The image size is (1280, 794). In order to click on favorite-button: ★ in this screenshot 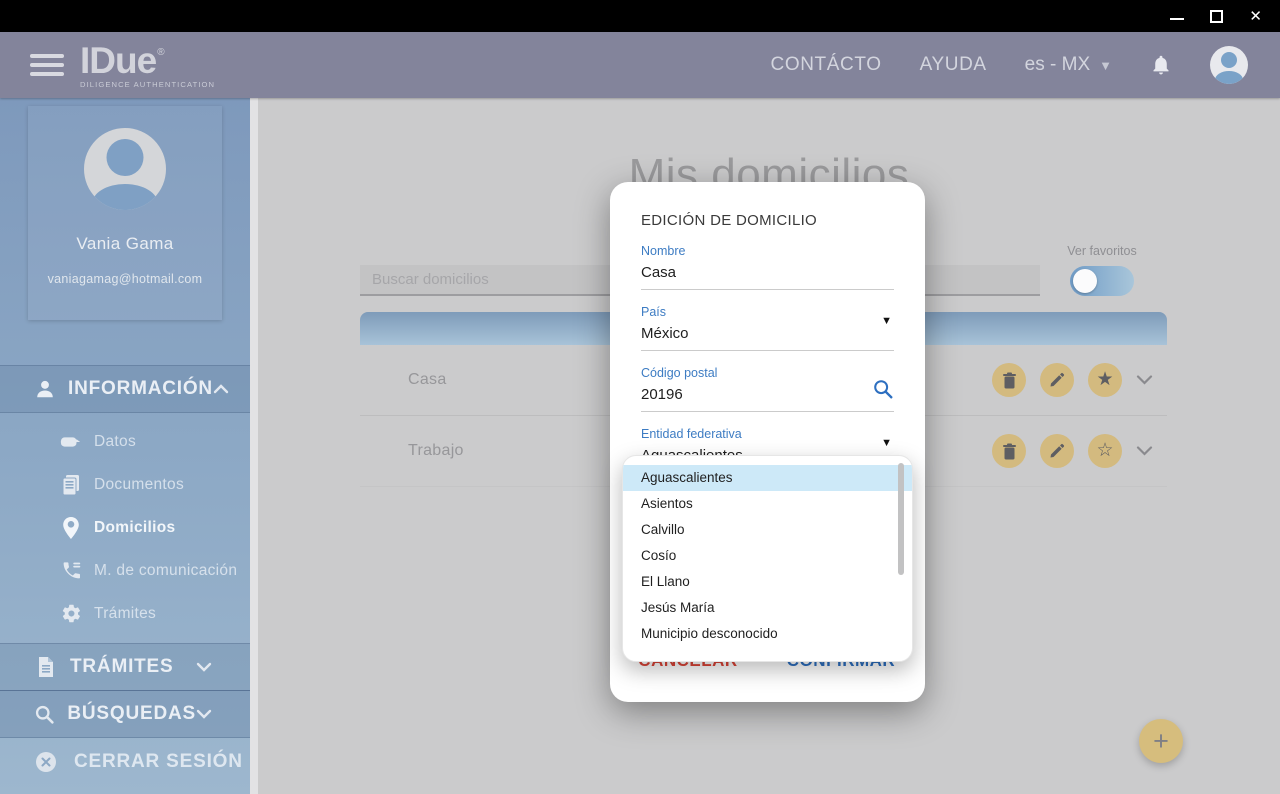, I will do `click(1105, 380)`.